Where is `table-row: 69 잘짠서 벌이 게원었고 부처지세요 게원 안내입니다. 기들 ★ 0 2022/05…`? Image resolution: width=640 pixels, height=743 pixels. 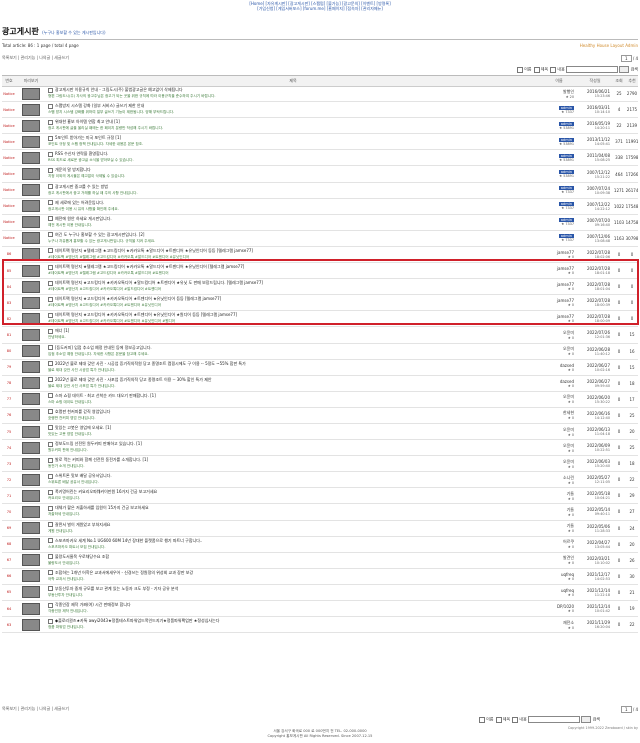 table-row: 69 잘짠서 벌이 게원었고 부처지세요 게원 안내입니다. 기들 ★ 0 2022/05… is located at coordinates (320, 529).